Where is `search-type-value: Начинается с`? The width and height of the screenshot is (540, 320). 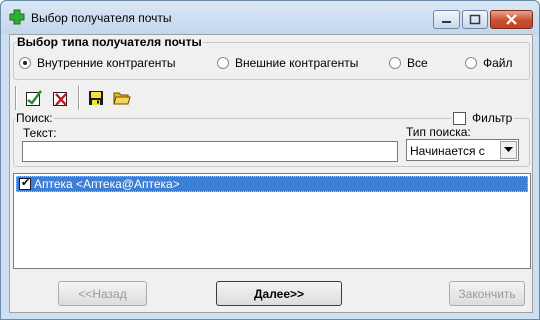
search-type-value: Начинается с is located at coordinates (447, 151).